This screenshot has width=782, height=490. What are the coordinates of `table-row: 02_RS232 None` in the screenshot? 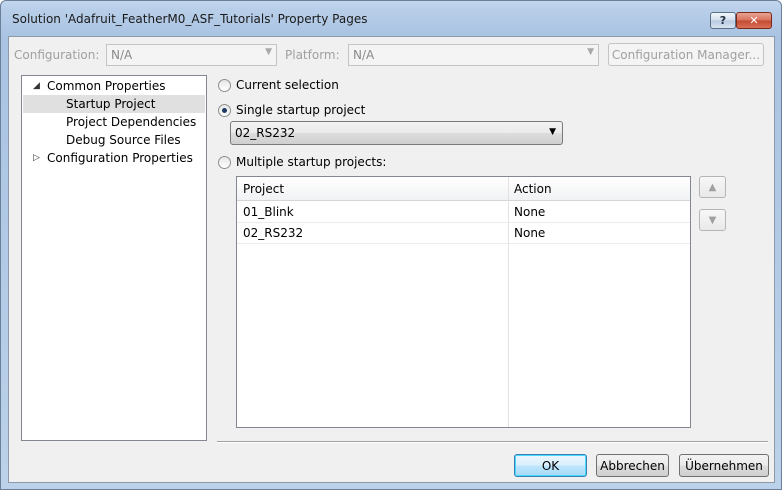 It's located at (463, 233).